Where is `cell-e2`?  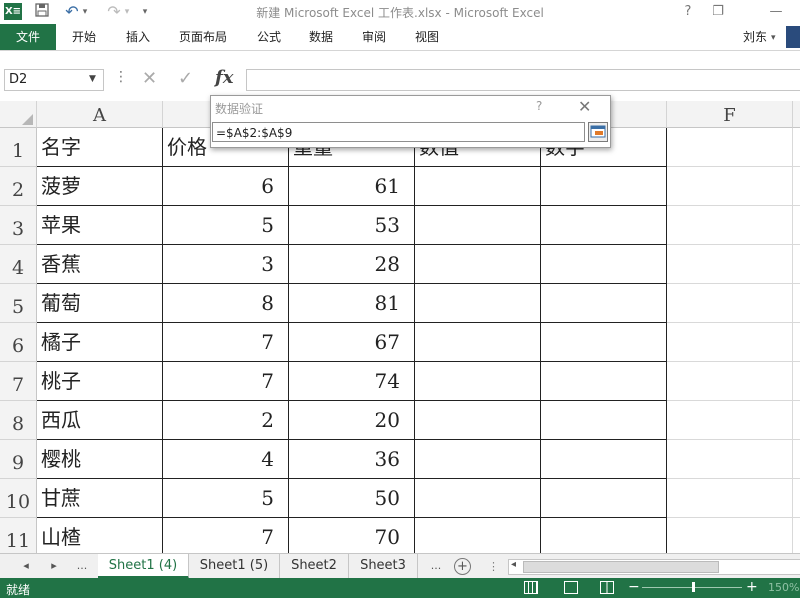
cell-e2 is located at coordinates (604, 186).